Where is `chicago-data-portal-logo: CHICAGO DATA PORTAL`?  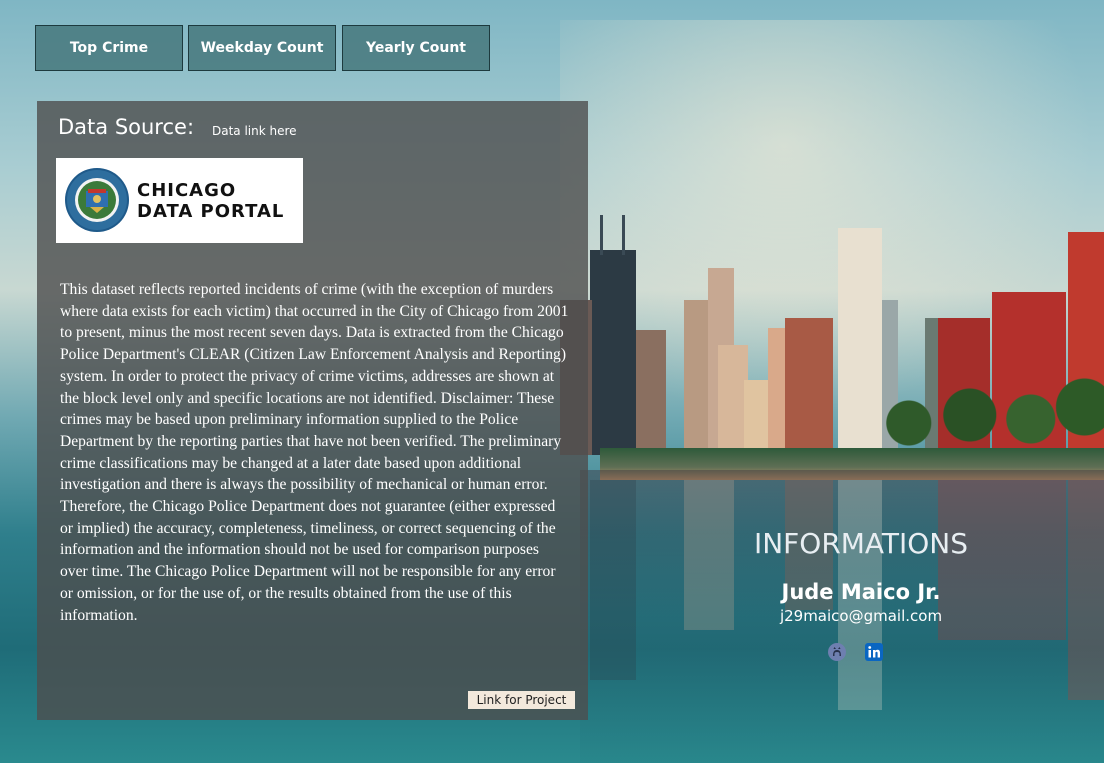
chicago-data-portal-logo: CHICAGO DATA PORTAL is located at coordinates (179, 200).